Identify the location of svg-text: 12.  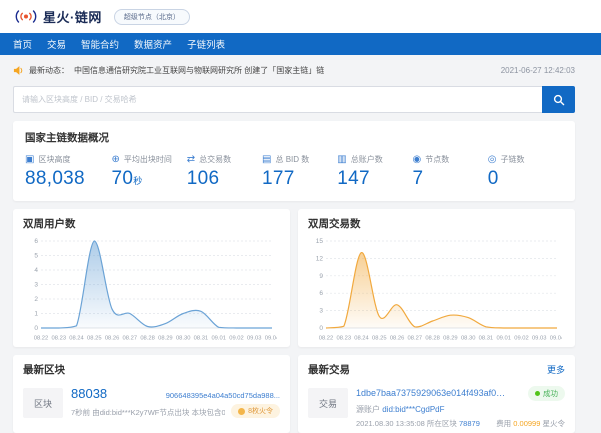
(320, 258).